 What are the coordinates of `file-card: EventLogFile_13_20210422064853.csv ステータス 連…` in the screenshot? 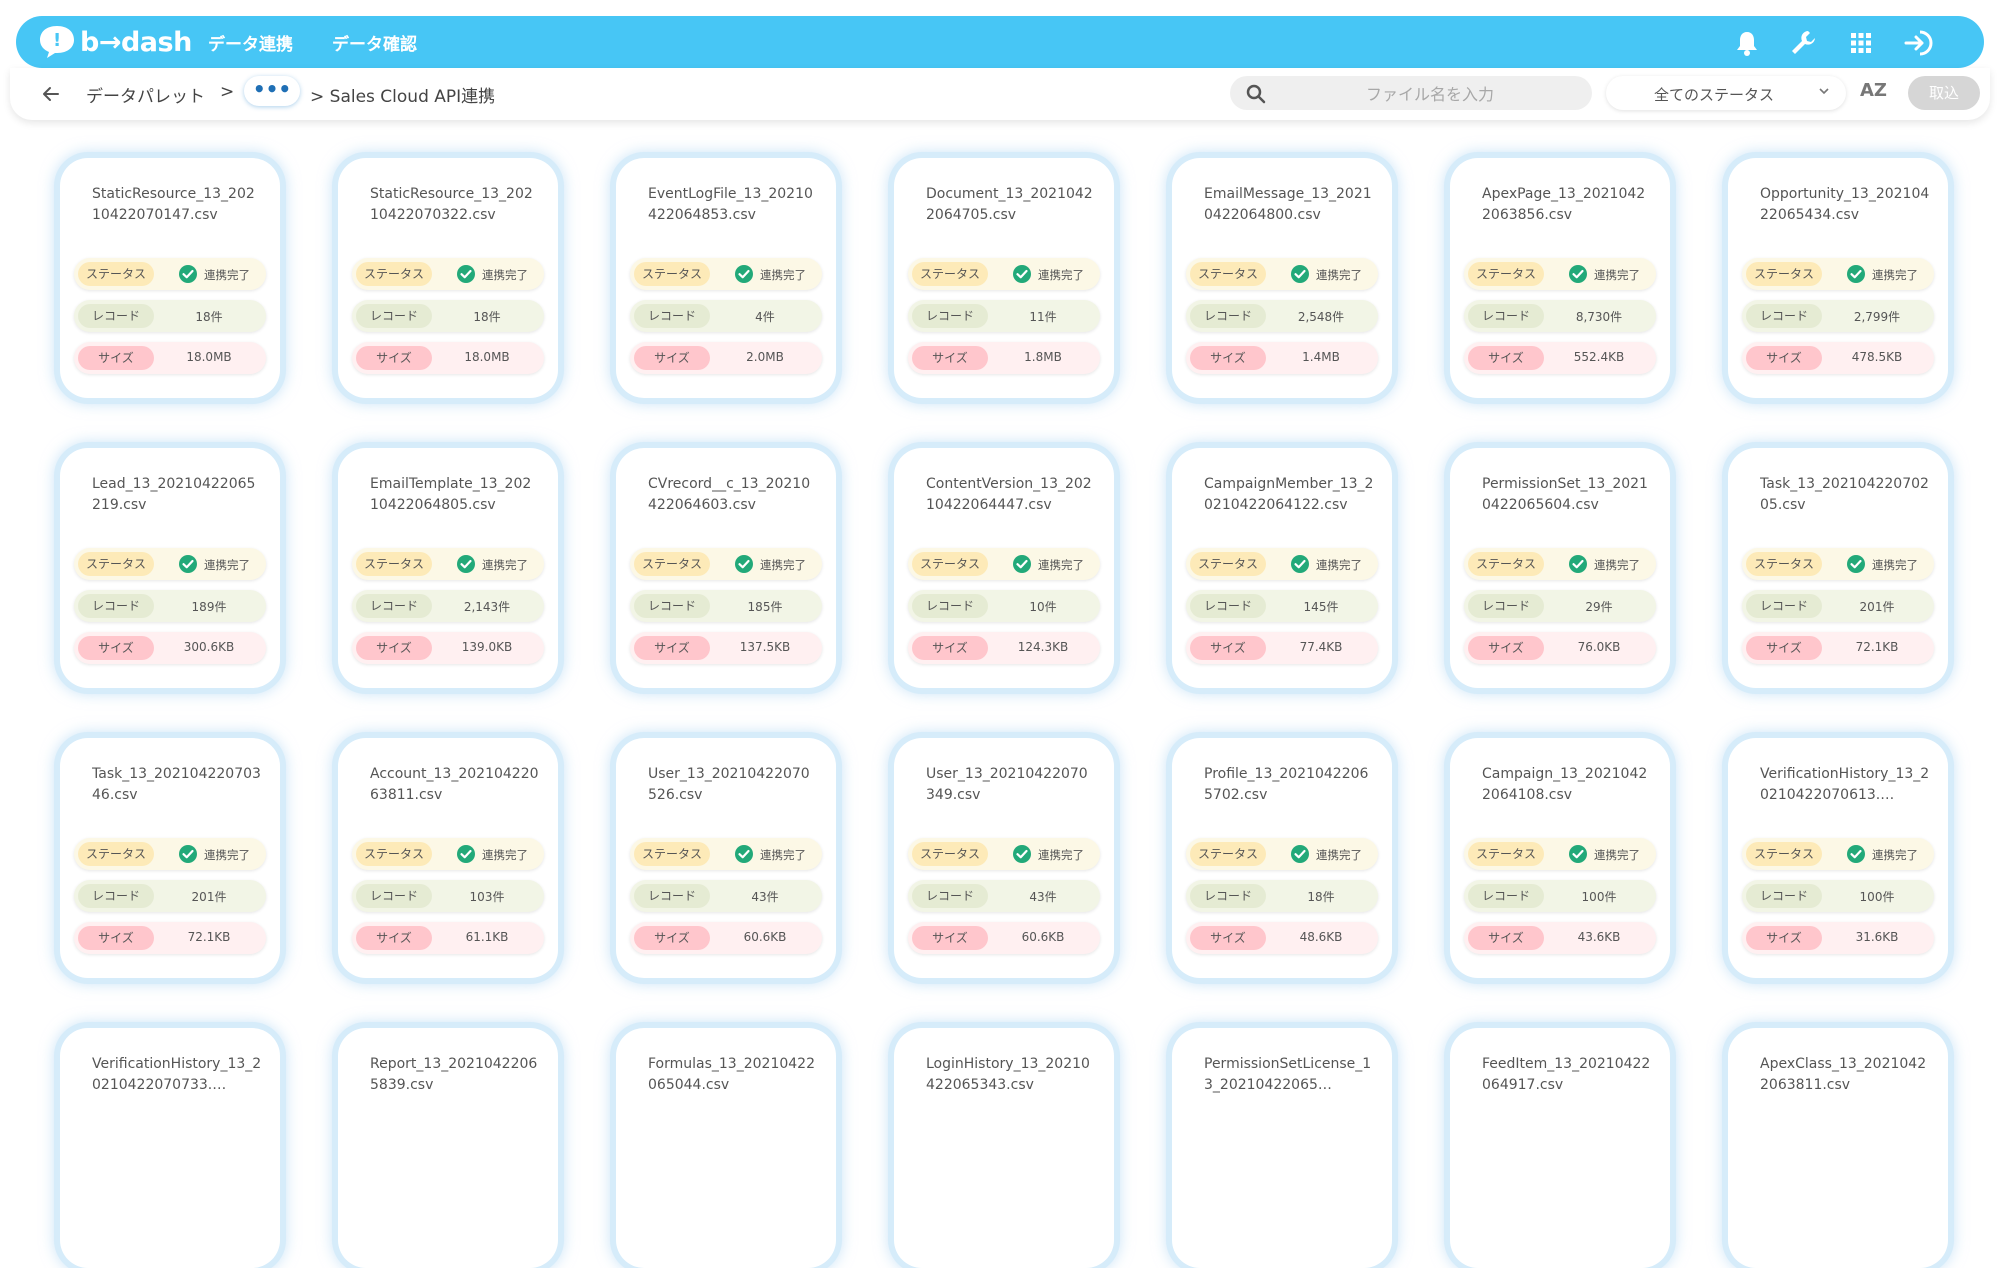 It's located at (726, 278).